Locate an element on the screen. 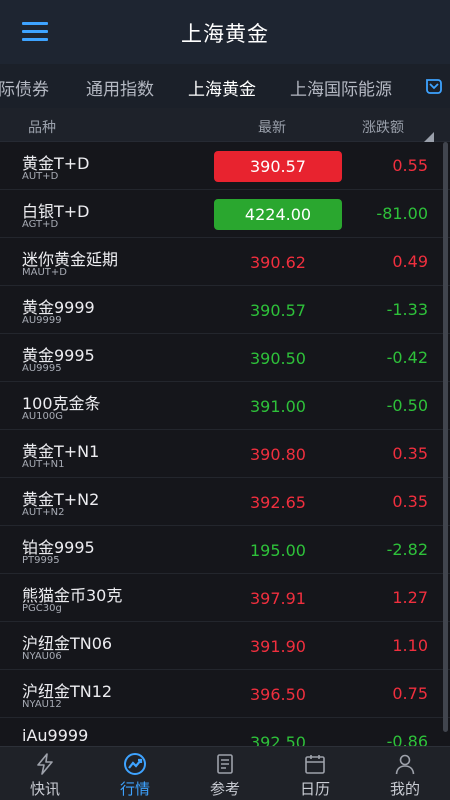 The width and height of the screenshot is (450, 800). quote-change: -0.42 is located at coordinates (407, 357).